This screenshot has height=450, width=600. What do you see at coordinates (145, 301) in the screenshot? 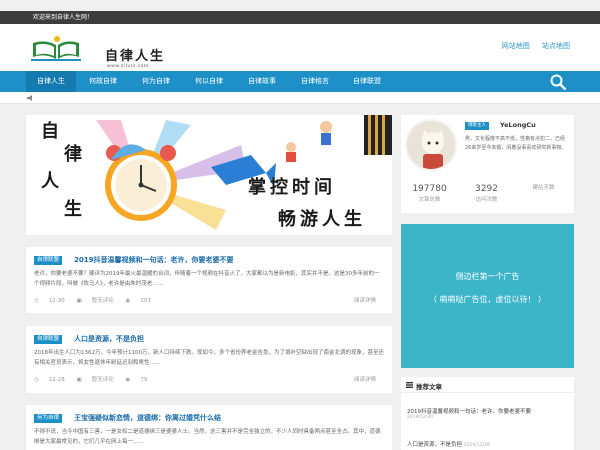
I see `post-views: 203` at bounding box center [145, 301].